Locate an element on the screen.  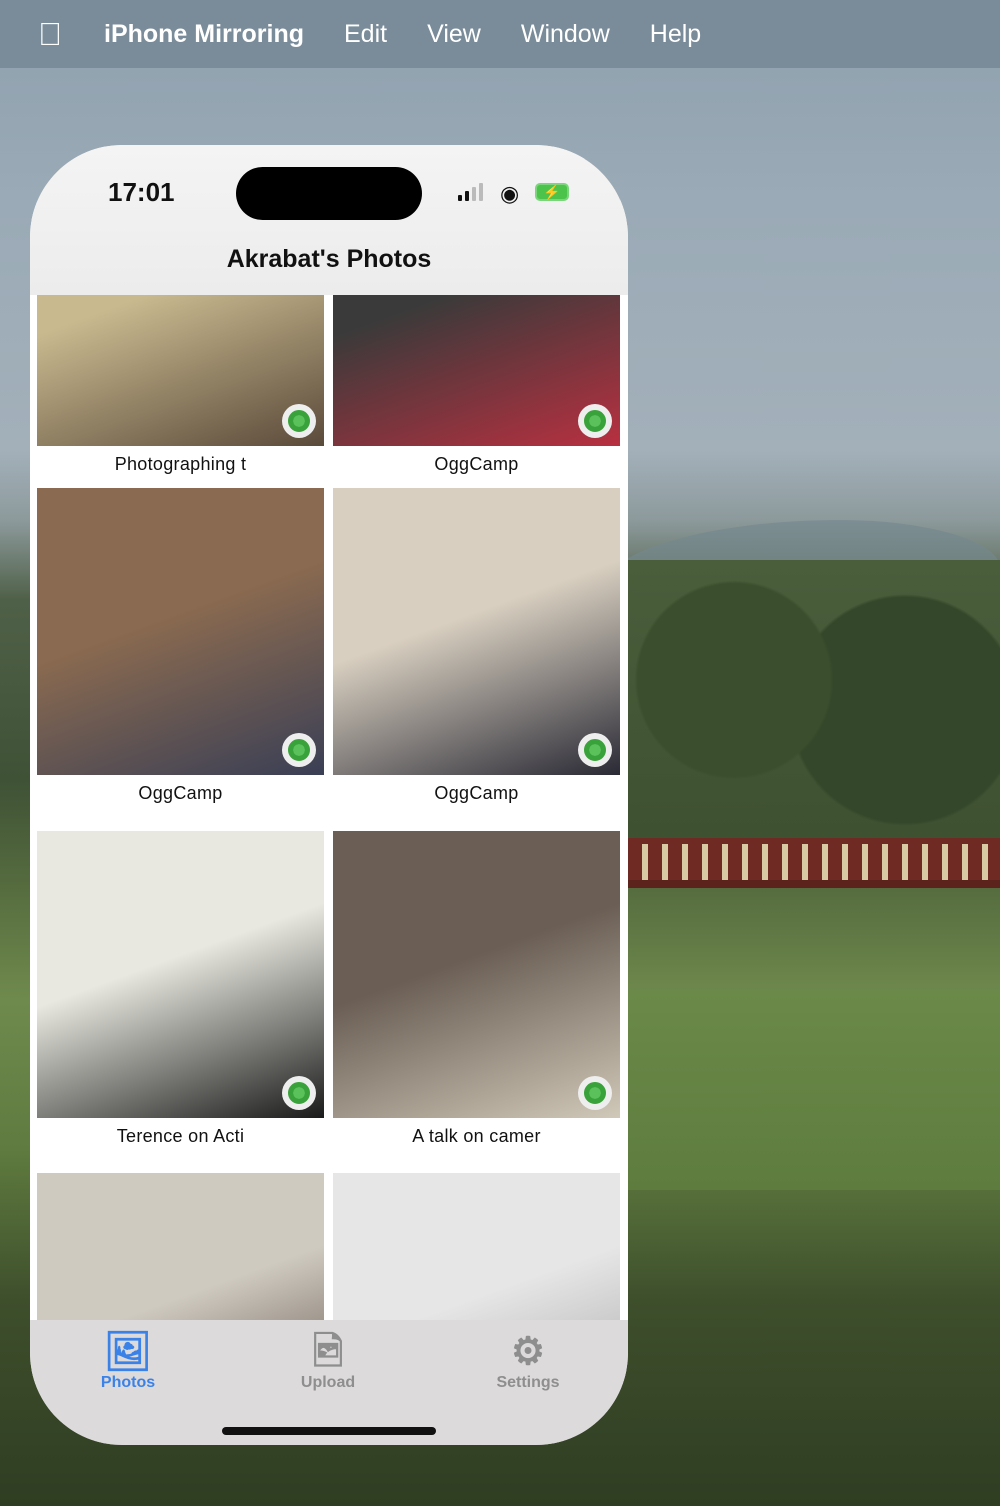
photo-caption: A talk on camer is located at coordinates (476, 1136).